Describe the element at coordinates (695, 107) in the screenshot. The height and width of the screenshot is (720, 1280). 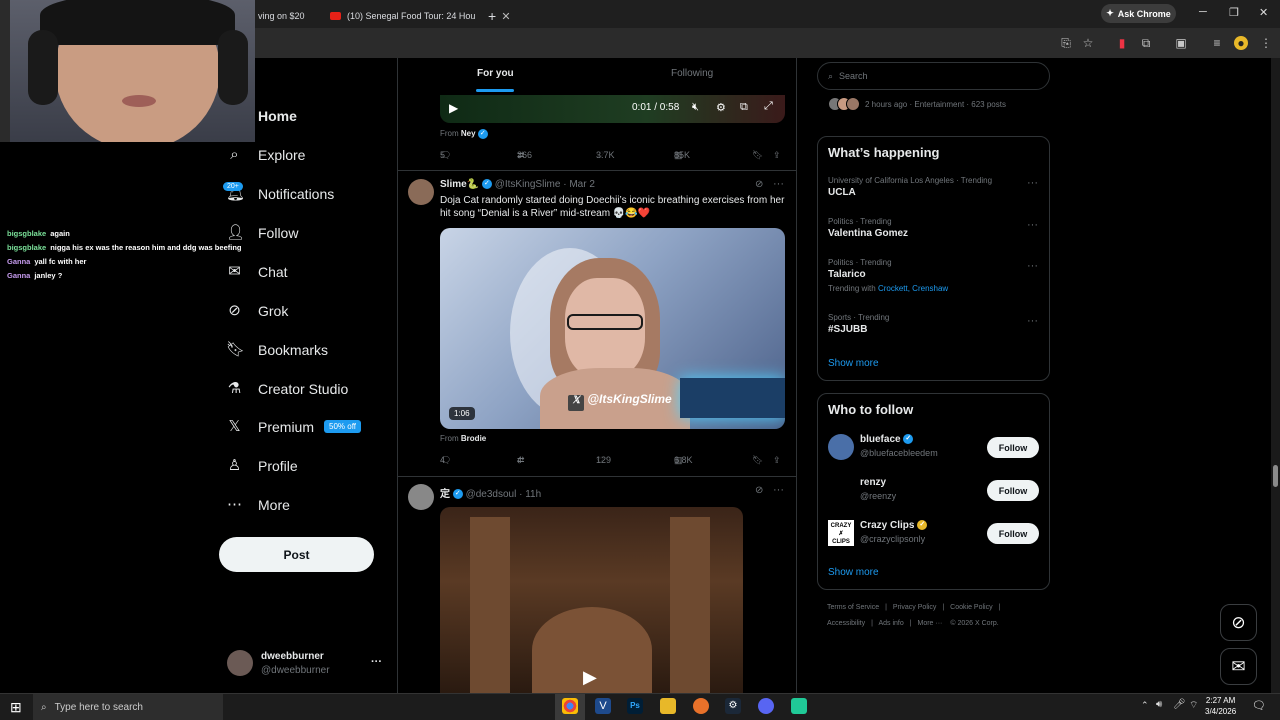
I see `mute-icon: 🔇︎` at that location.